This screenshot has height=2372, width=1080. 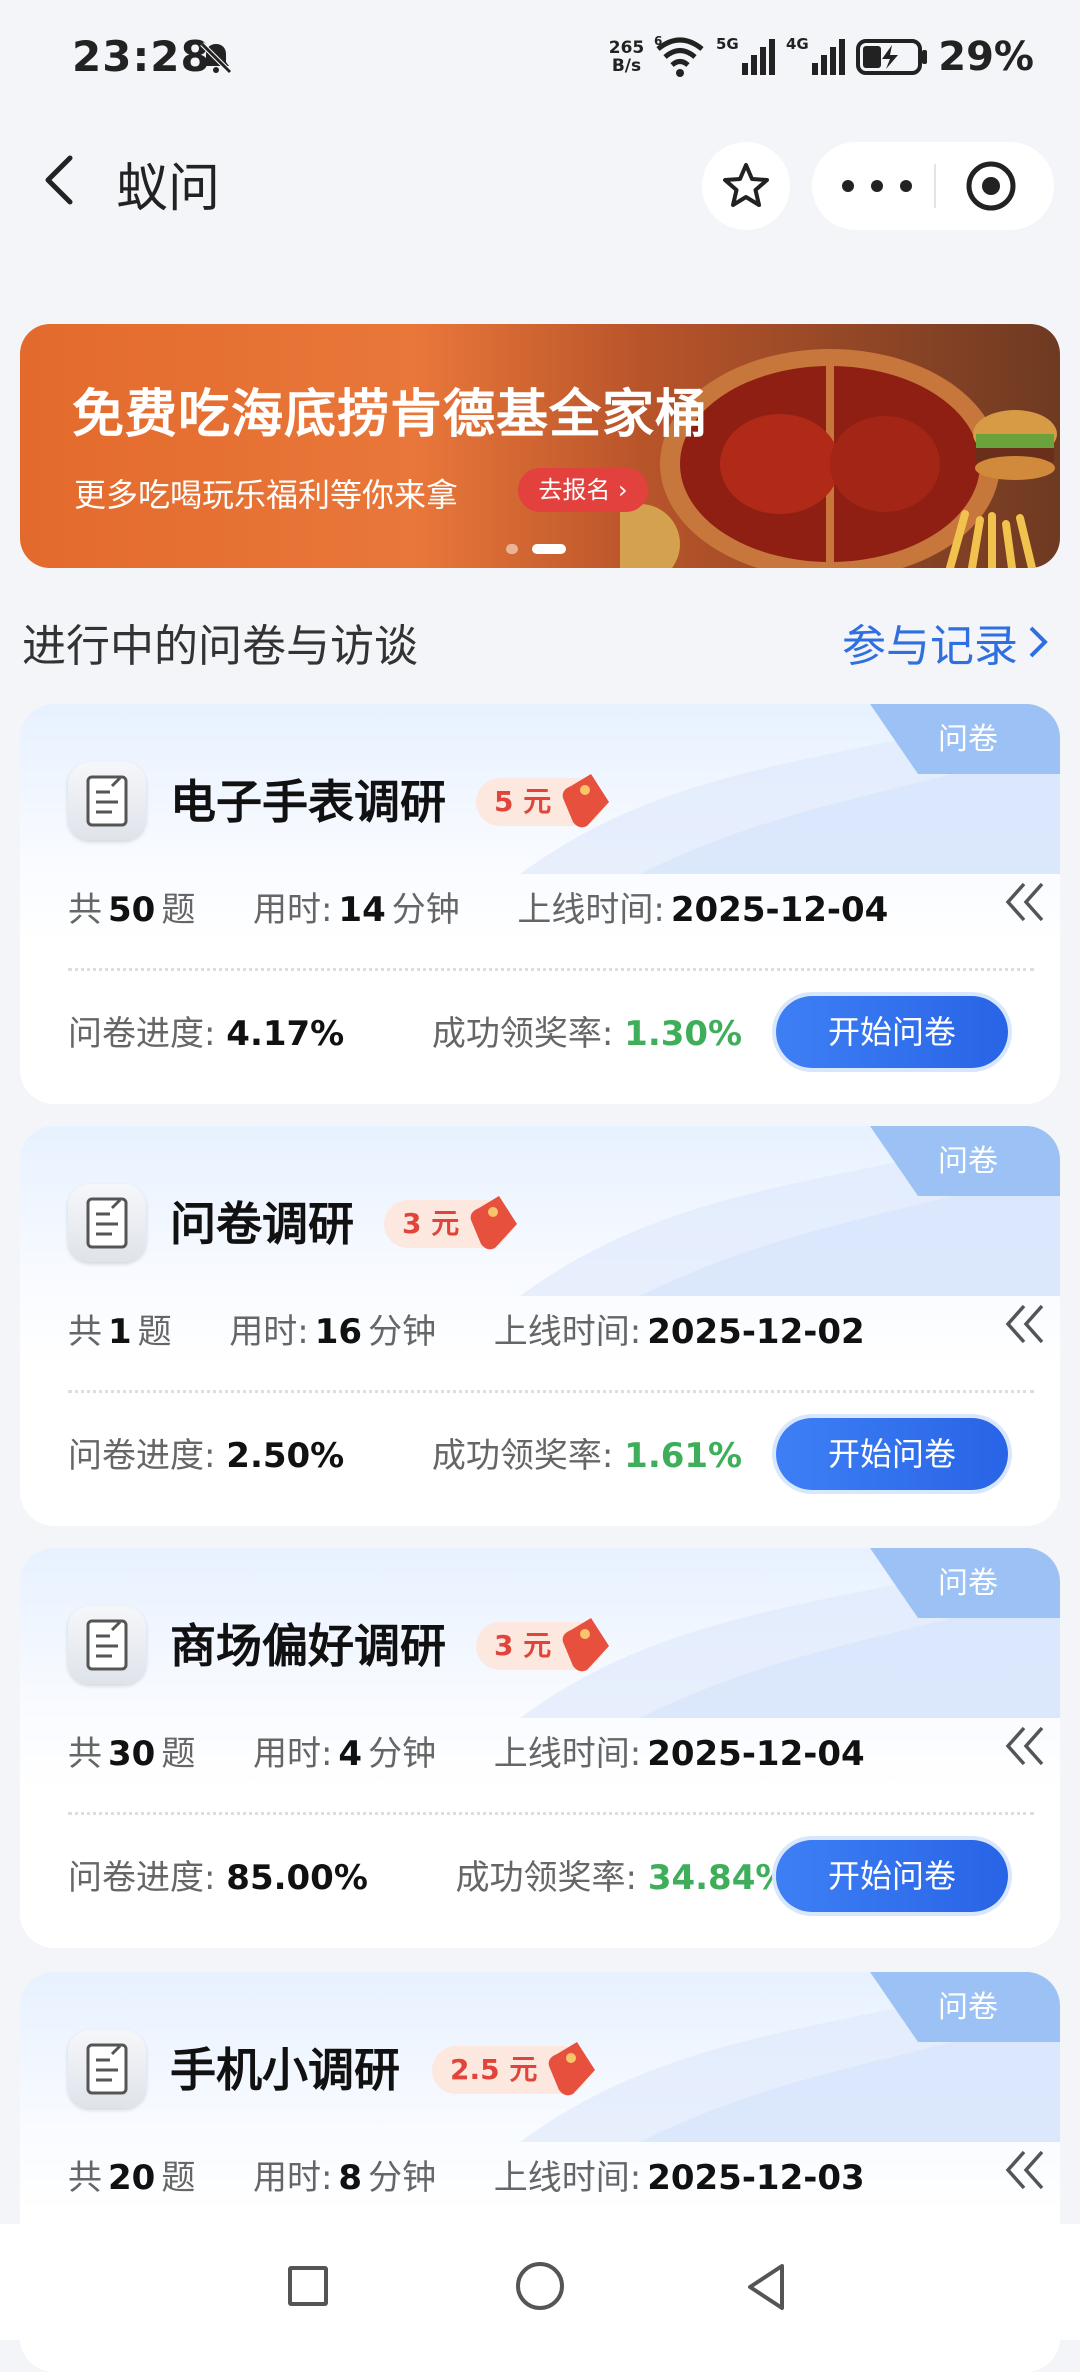 I want to click on reward-badge: 5 元, so click(x=543, y=801).